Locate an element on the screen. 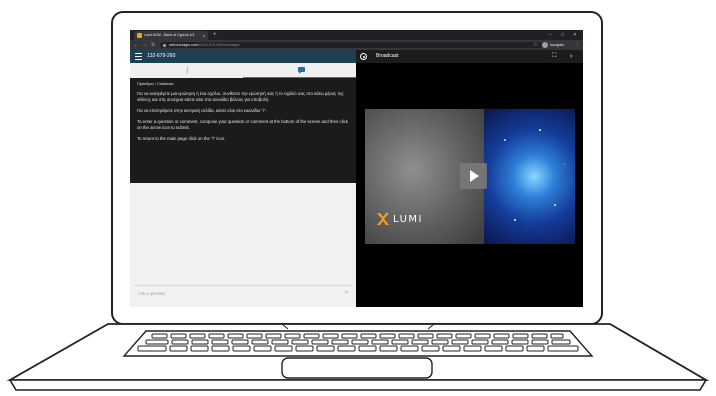 This screenshot has width=716, height=396. browser-tab-bar: Lumi AGM - Bank of Cyprus 4/1 × + – □ ✕ is located at coordinates (356, 35).